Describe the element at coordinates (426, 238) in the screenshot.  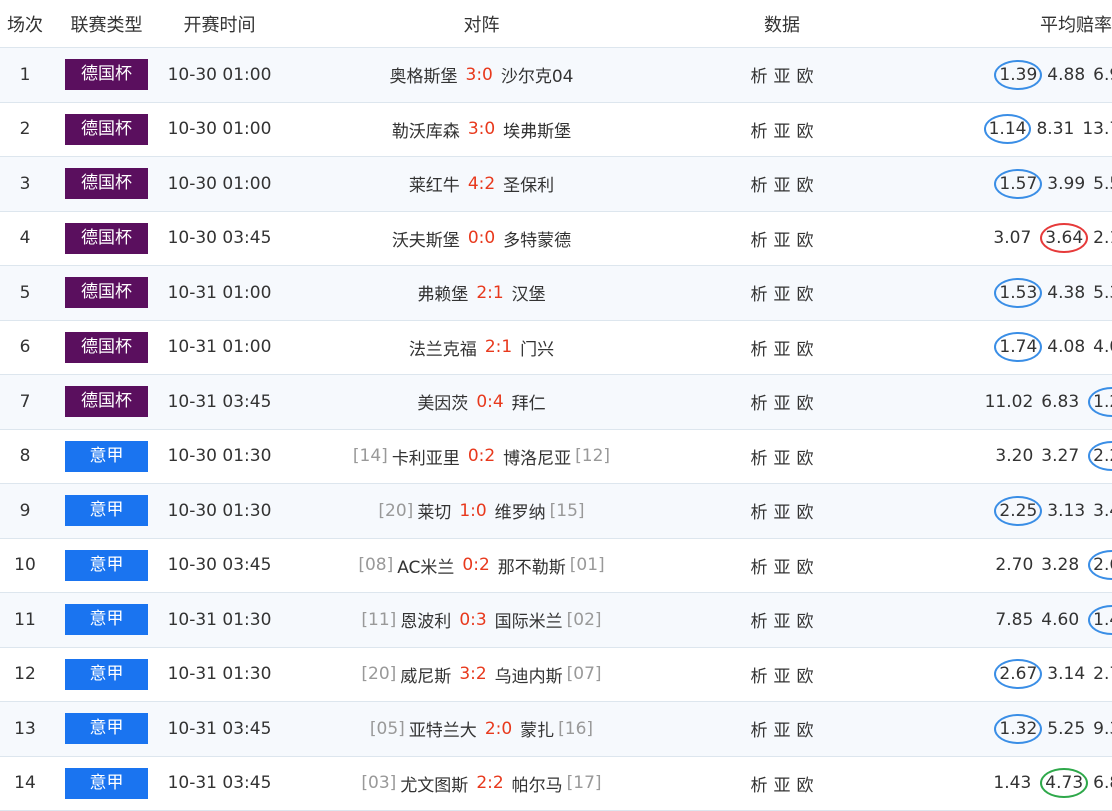
I see `home-team: 沃夫斯堡` at that location.